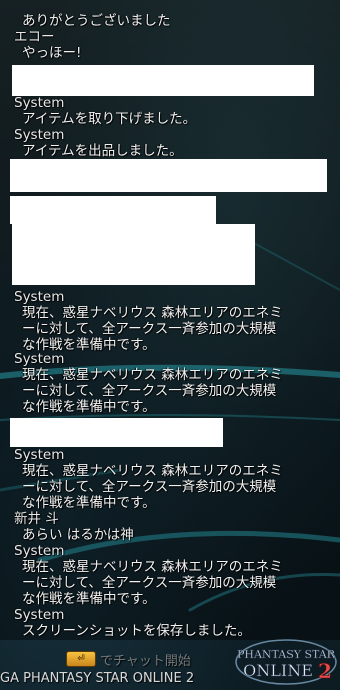 This screenshot has width=340, height=690. Describe the element at coordinates (102, 151) in the screenshot. I see `chat-message: アイテムを出品しました。` at that location.